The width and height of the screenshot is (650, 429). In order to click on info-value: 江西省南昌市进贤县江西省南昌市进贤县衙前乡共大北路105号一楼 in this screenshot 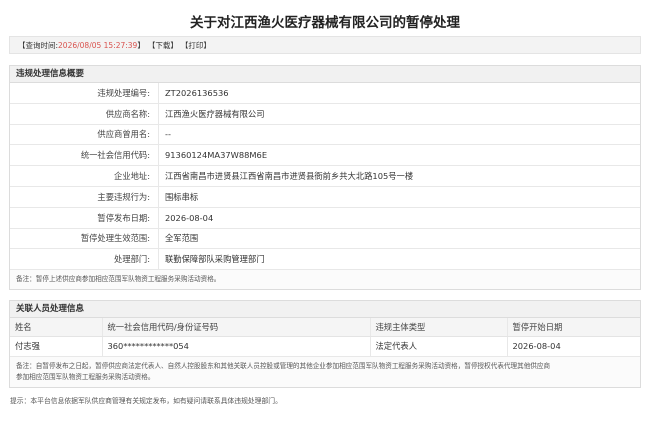, I will do `click(399, 176)`.